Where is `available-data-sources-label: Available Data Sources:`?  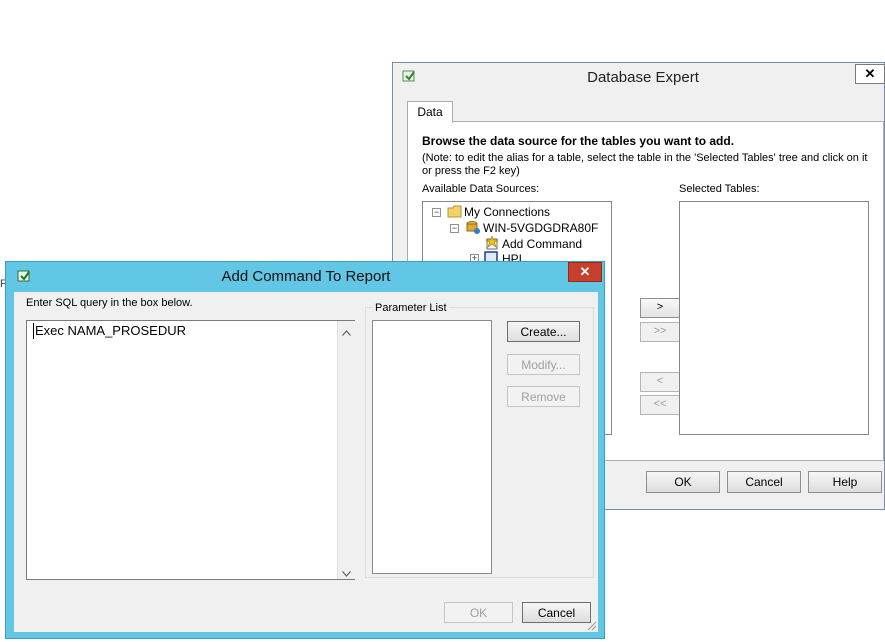
available-data-sources-label: Available Data Sources: is located at coordinates (481, 189).